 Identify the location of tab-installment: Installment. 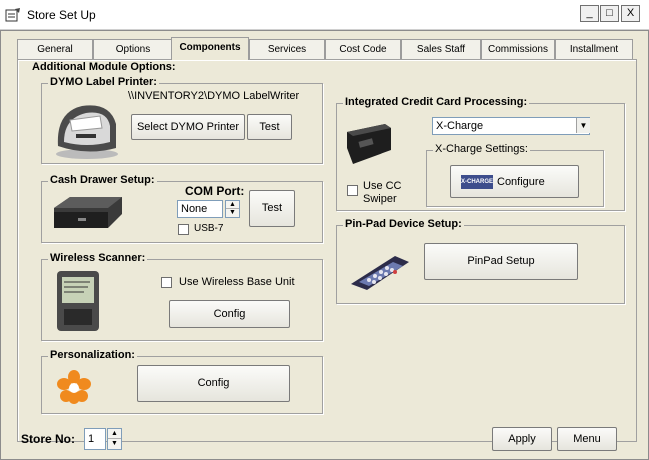
(594, 49).